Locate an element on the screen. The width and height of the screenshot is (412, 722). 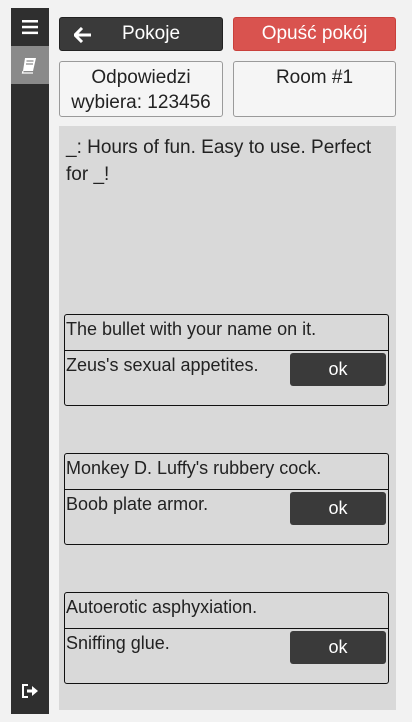
answer-1: Autoerotic asphyxiation. is located at coordinates (226, 611).